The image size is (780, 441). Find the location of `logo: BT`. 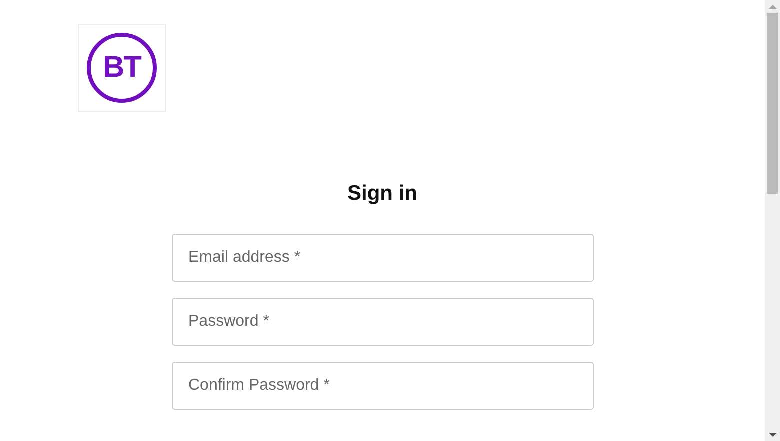

logo: BT is located at coordinates (122, 68).